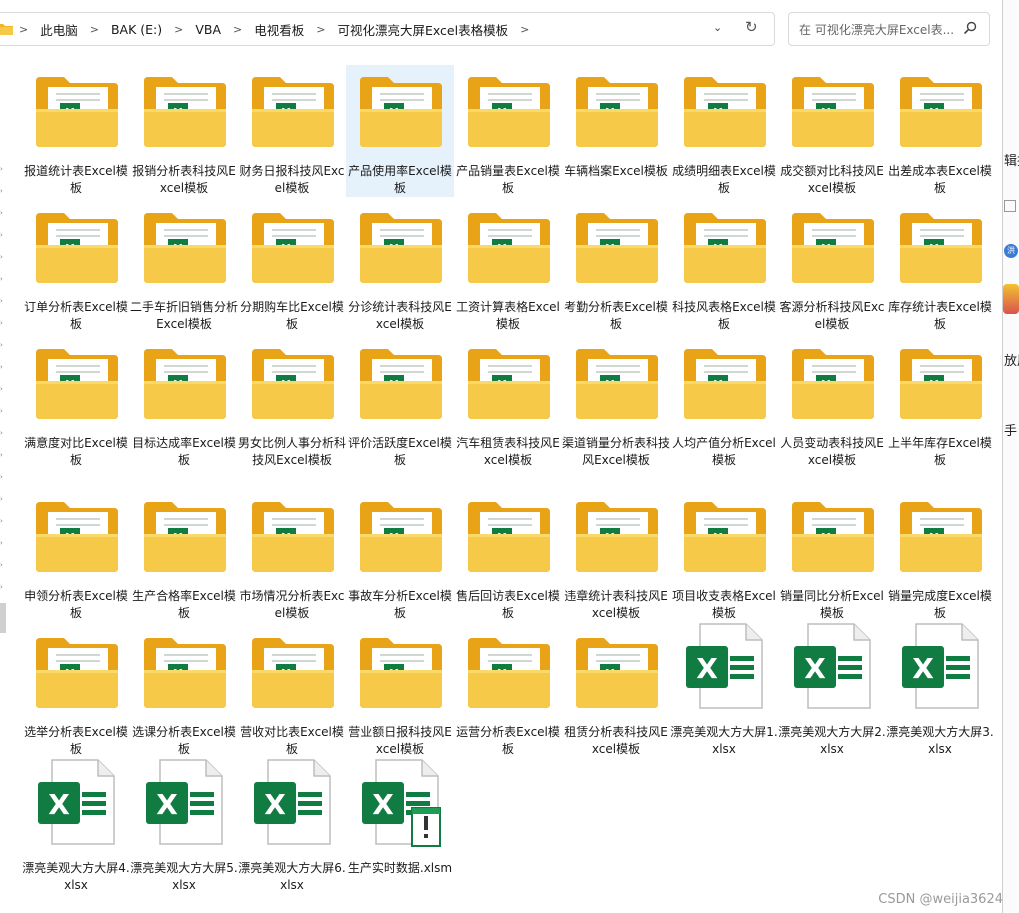 This screenshot has height=913, width=1019. What do you see at coordinates (724, 267) in the screenshot?
I see `folder-item: X 科技风表格Excel模板` at bounding box center [724, 267].